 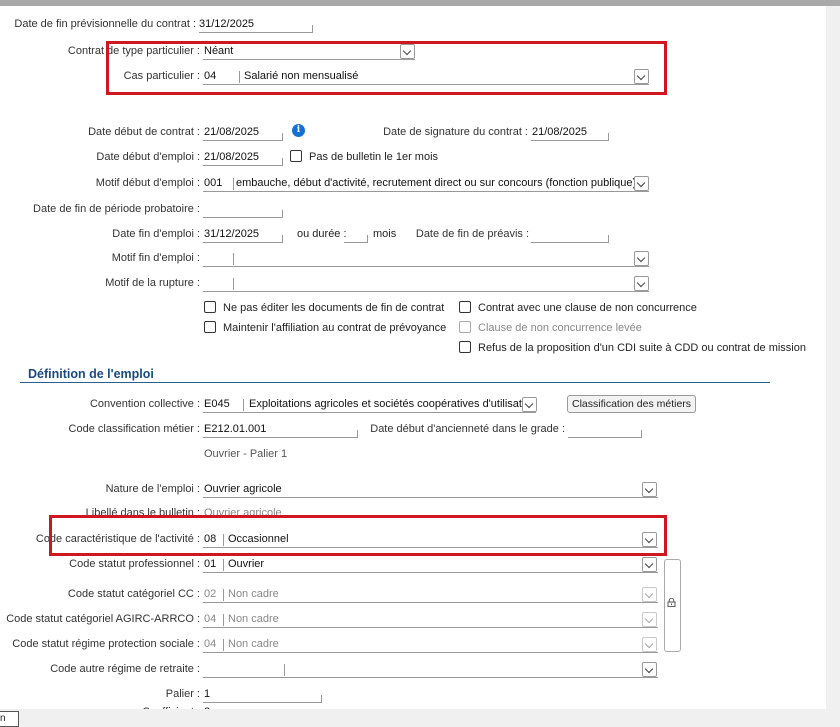 I want to click on code-classif-value: E212.01.001, so click(x=235, y=429).